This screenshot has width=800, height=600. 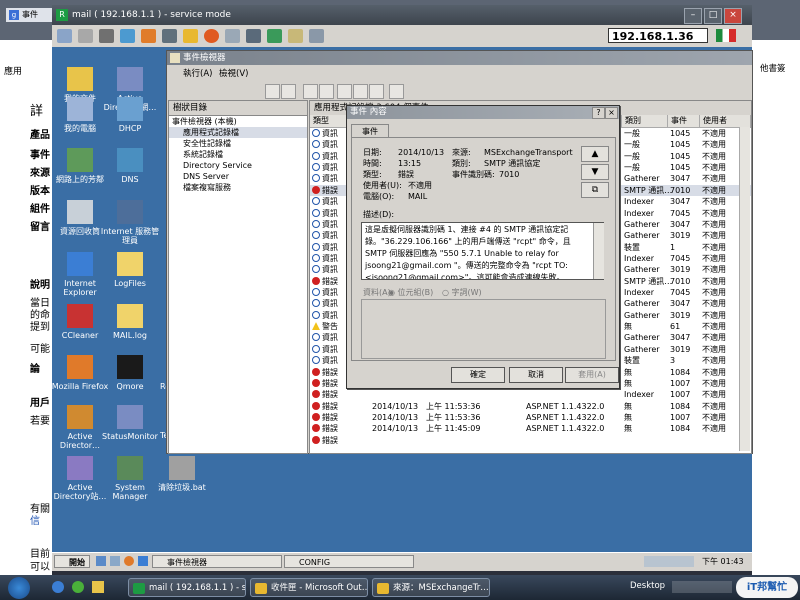 What do you see at coordinates (130, 322) in the screenshot?
I see `desktop-icon: MAIL.log` at bounding box center [130, 322].